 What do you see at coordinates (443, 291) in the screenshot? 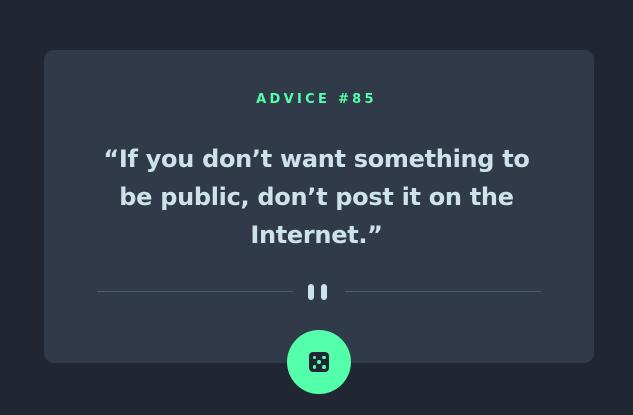
I see `divider-line-right` at bounding box center [443, 291].